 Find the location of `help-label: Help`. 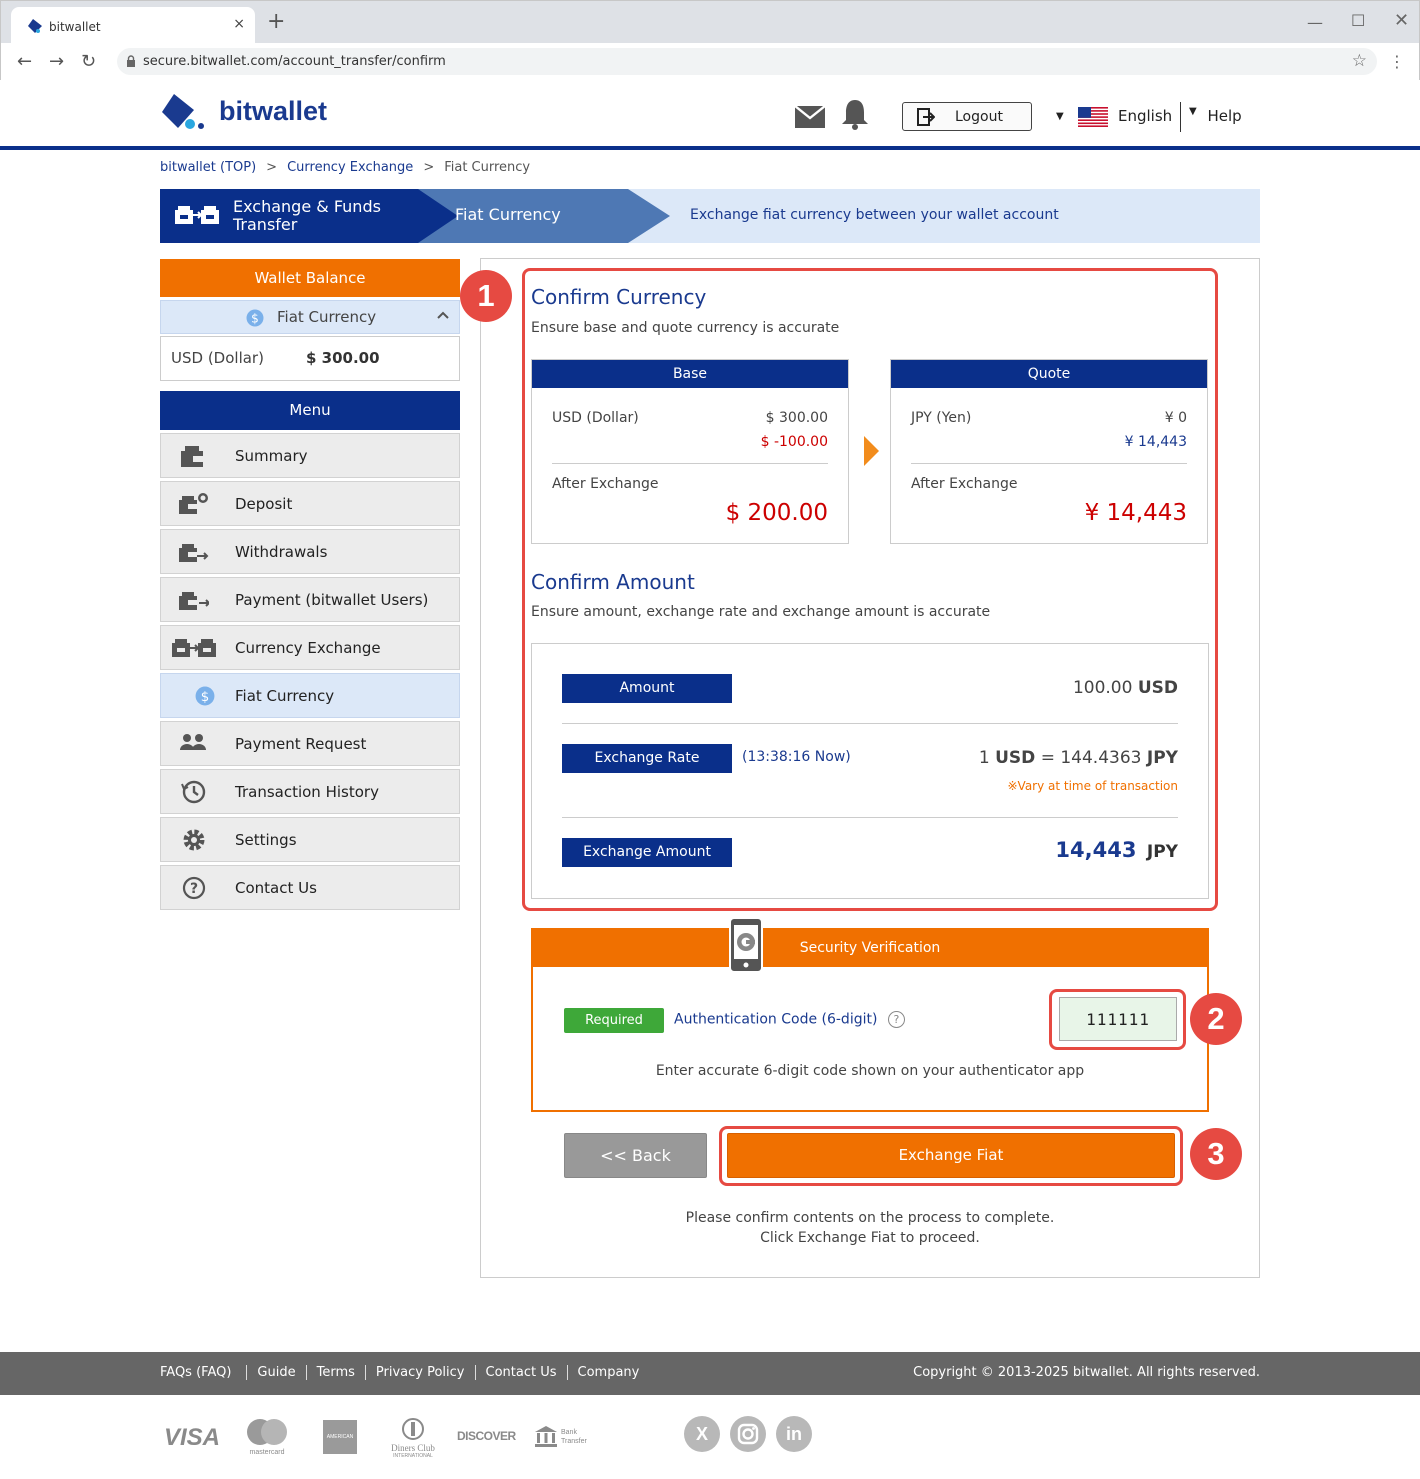

help-label: Help is located at coordinates (1224, 116).